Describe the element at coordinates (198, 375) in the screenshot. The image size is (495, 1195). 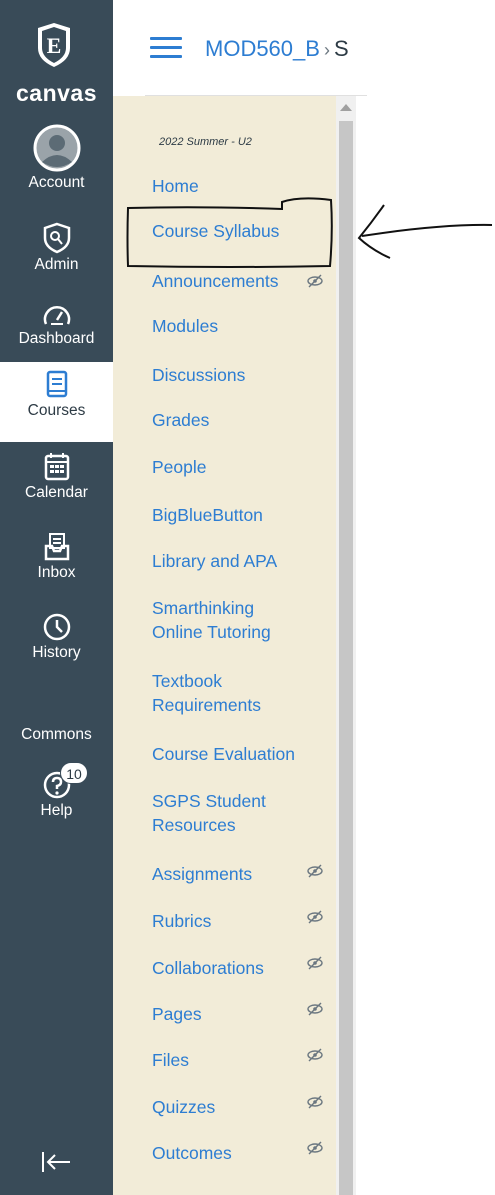
I see `course-nav-discussions: Discussions` at that location.